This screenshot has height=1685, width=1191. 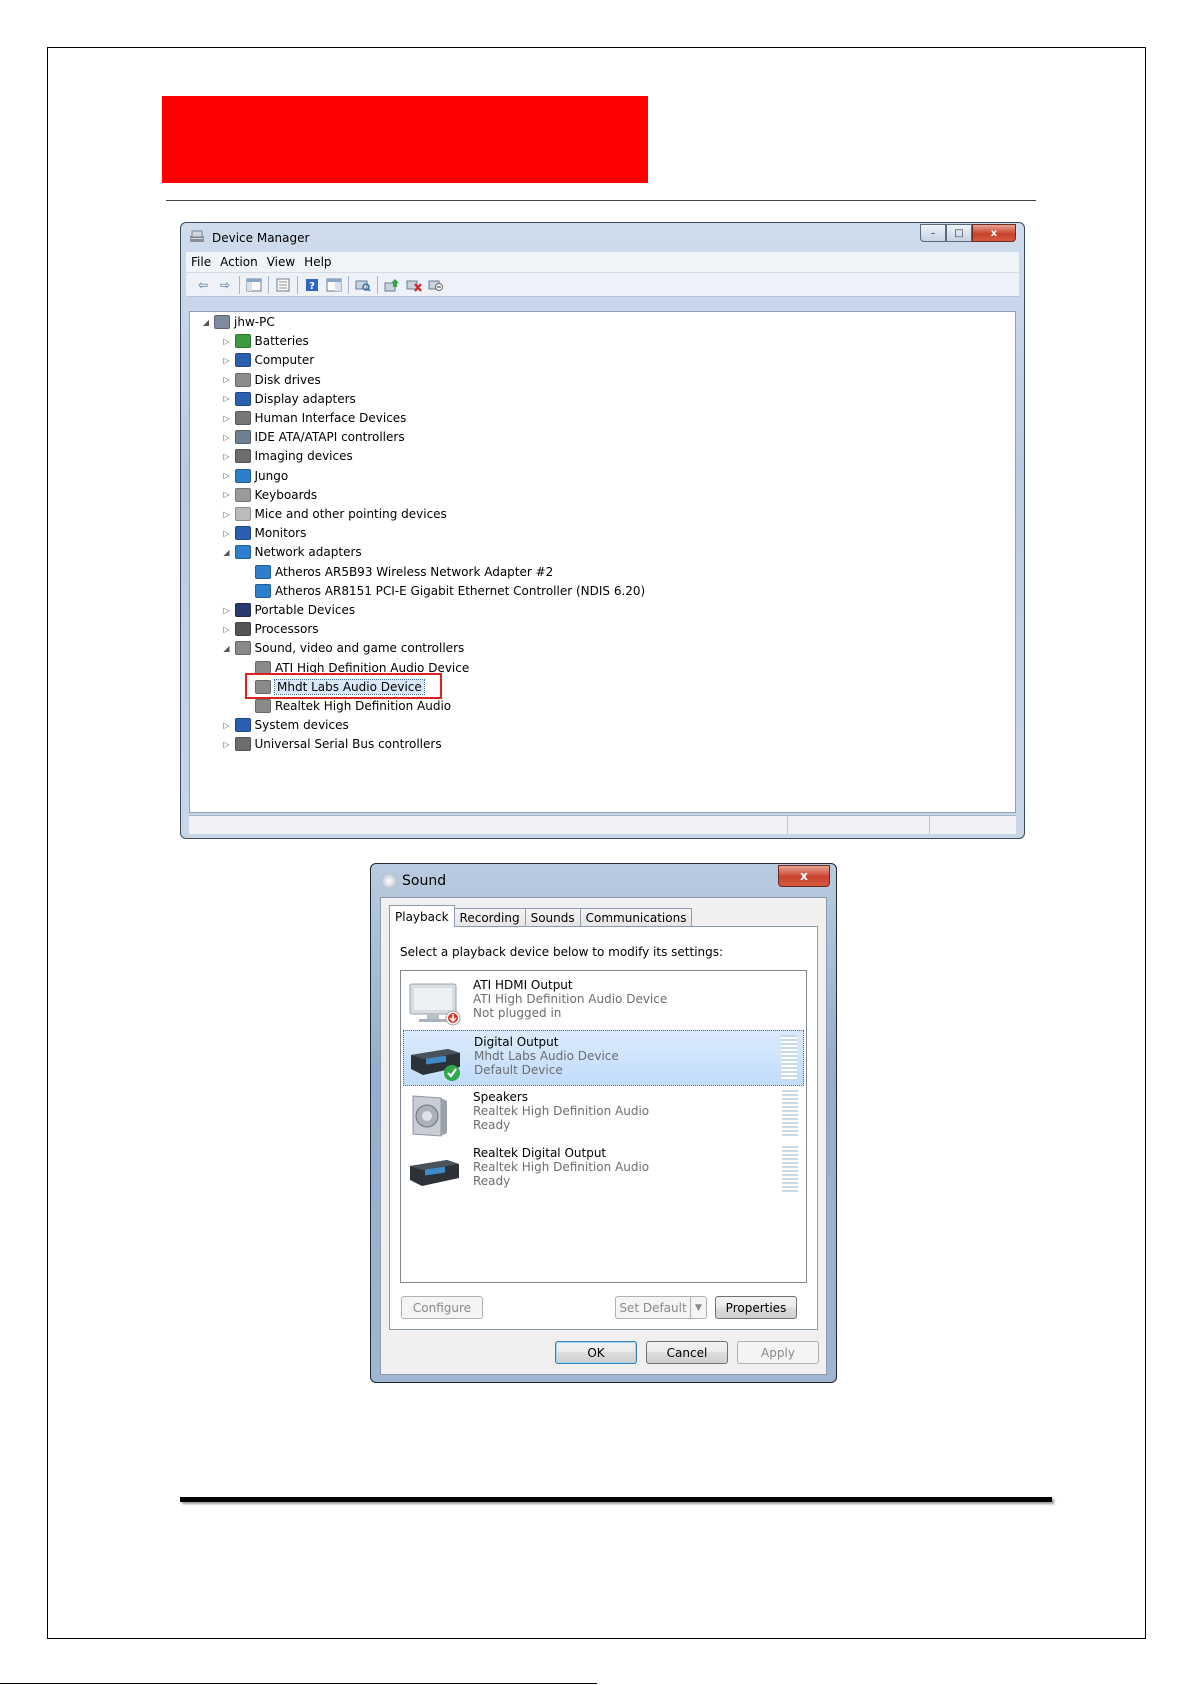 What do you see at coordinates (778, 1352) in the screenshot?
I see `apply-button: Apply` at bounding box center [778, 1352].